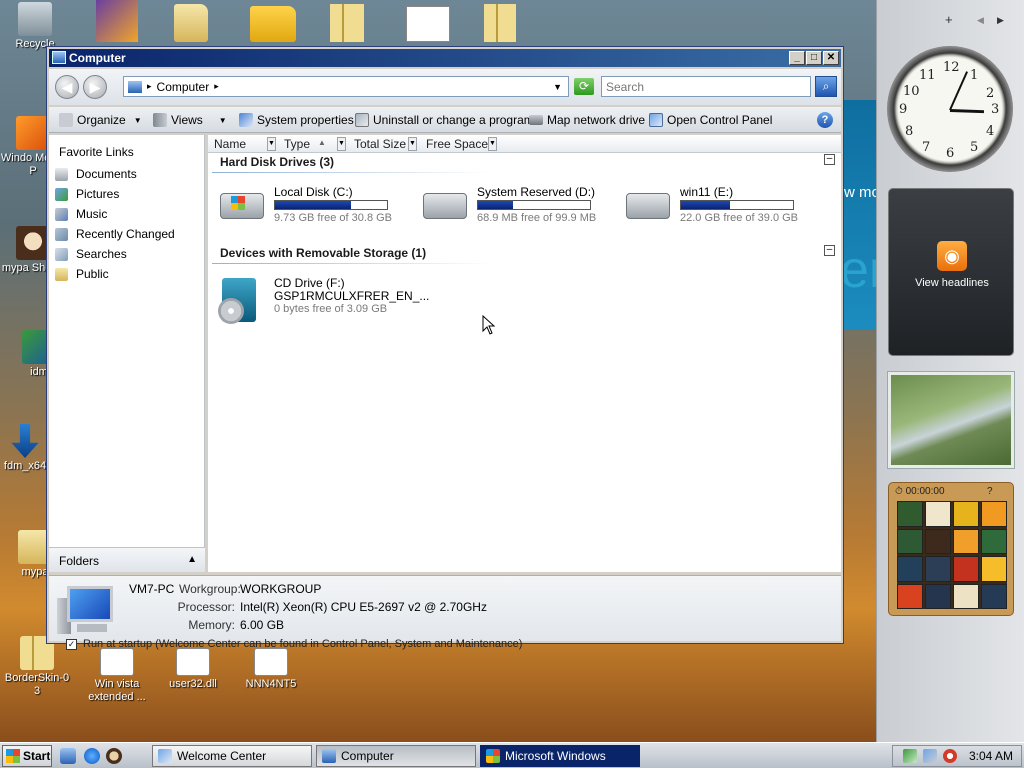  What do you see at coordinates (117, 21) in the screenshot?
I see `app-icon` at bounding box center [117, 21].